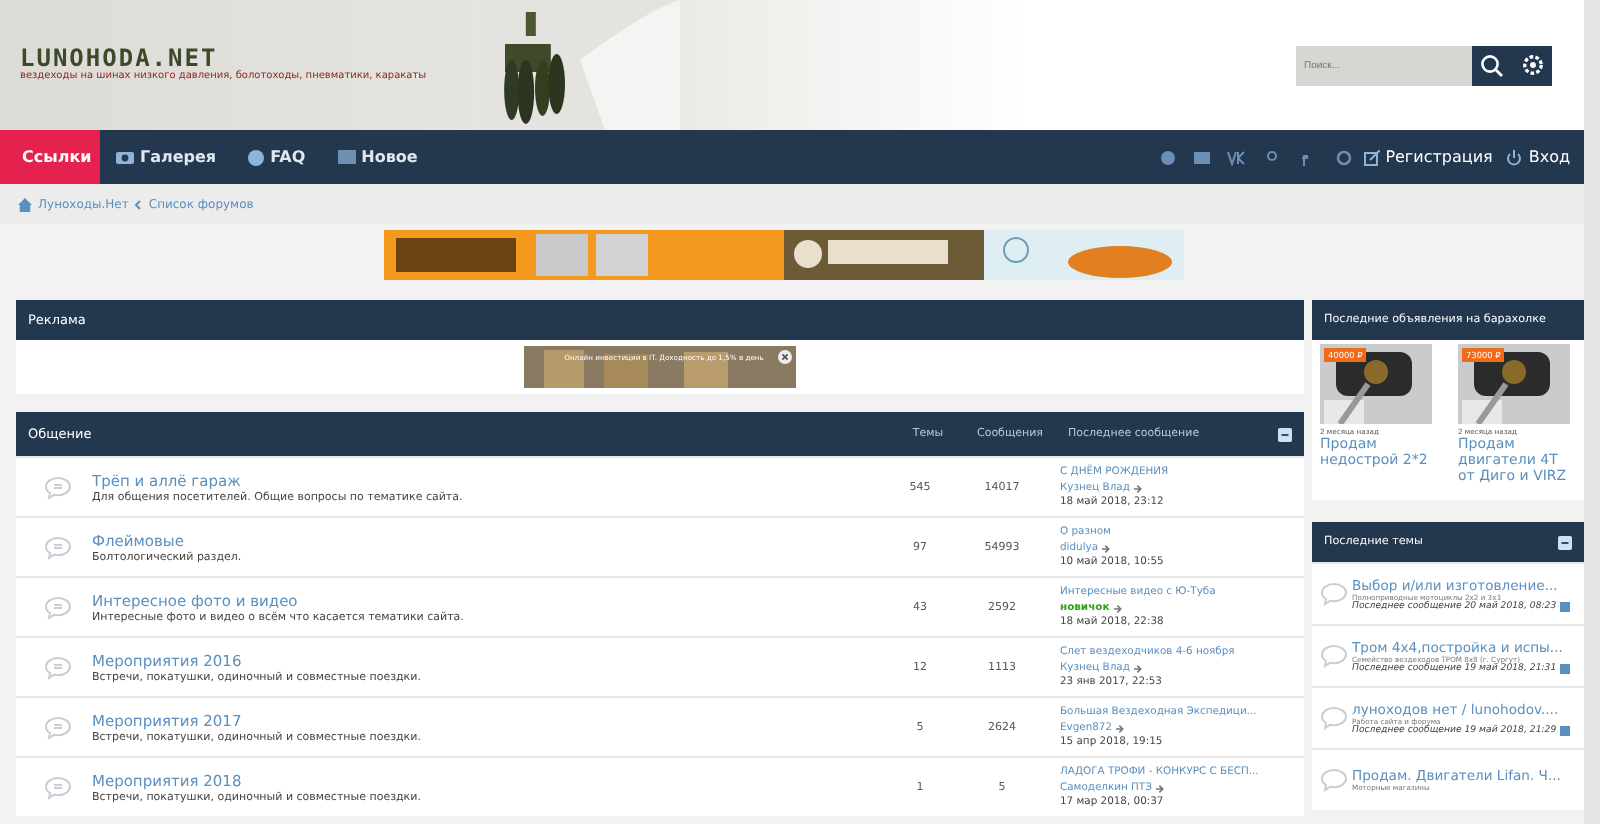  I want to click on nav-tab: FAQ, so click(277, 157).